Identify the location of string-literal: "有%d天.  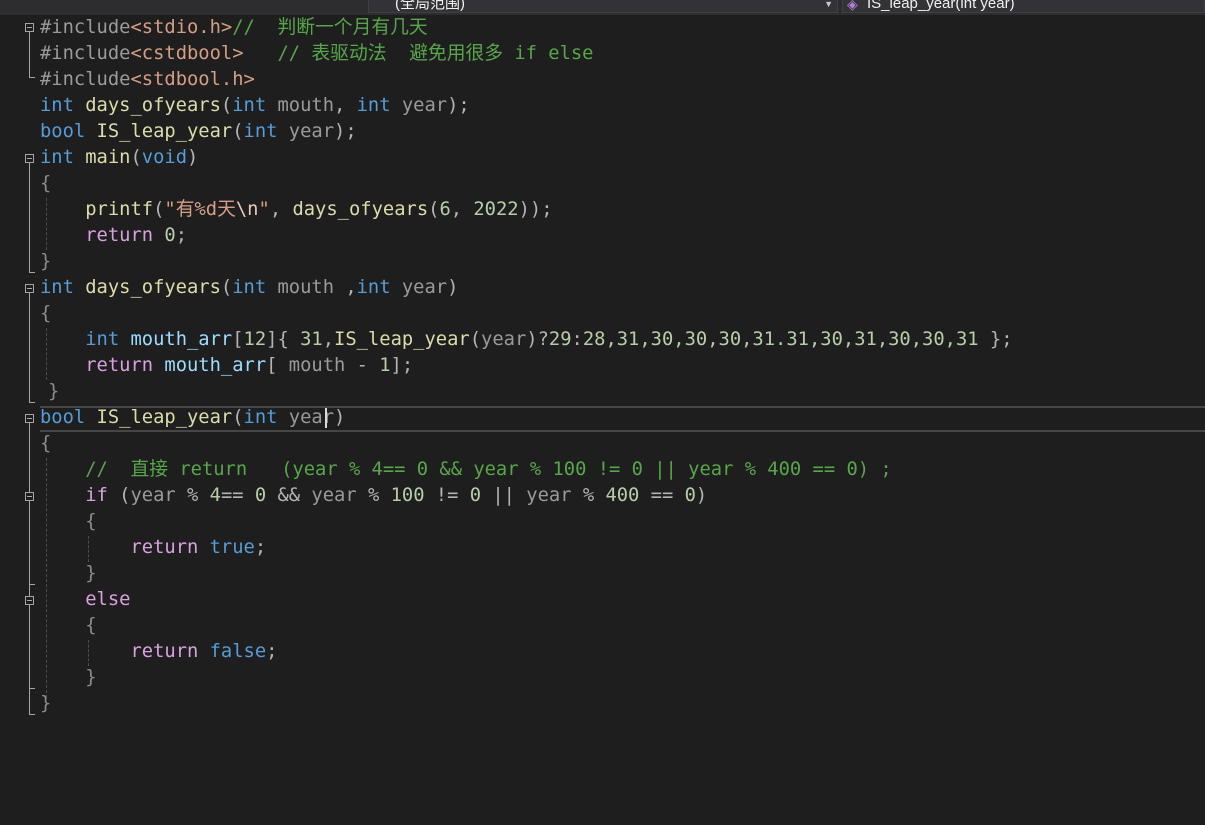
(200, 209).